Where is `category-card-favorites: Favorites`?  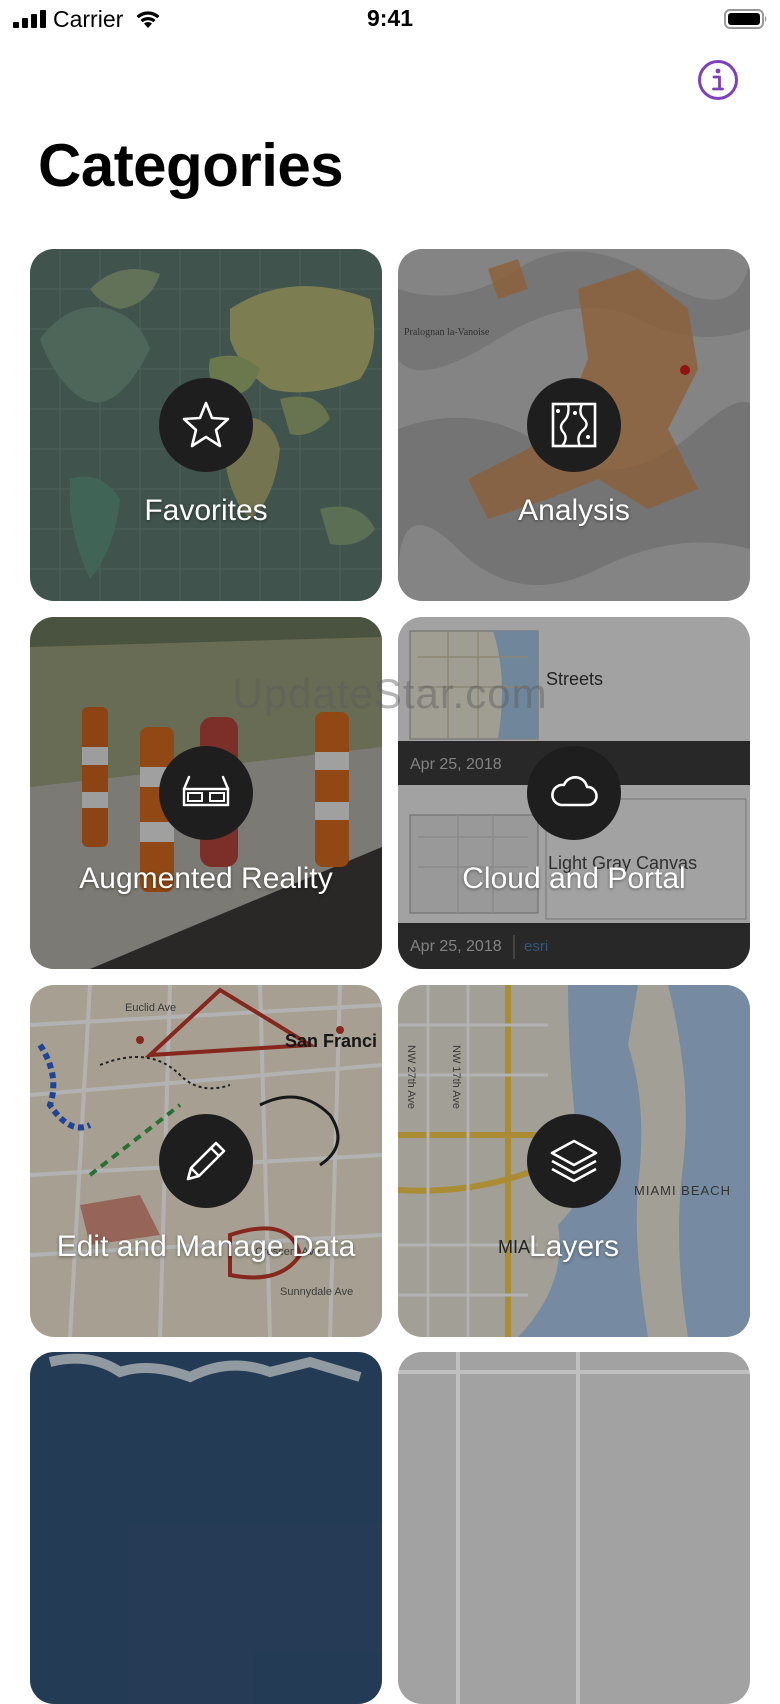
category-card-favorites: Favorites is located at coordinates (206, 425).